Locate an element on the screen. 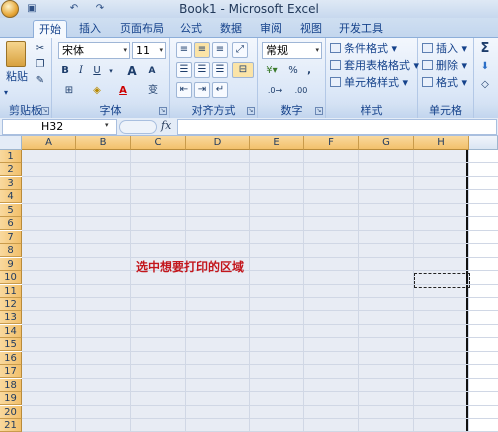 The width and height of the screenshot is (498, 432). row-header-21: 21 is located at coordinates (11, 425).